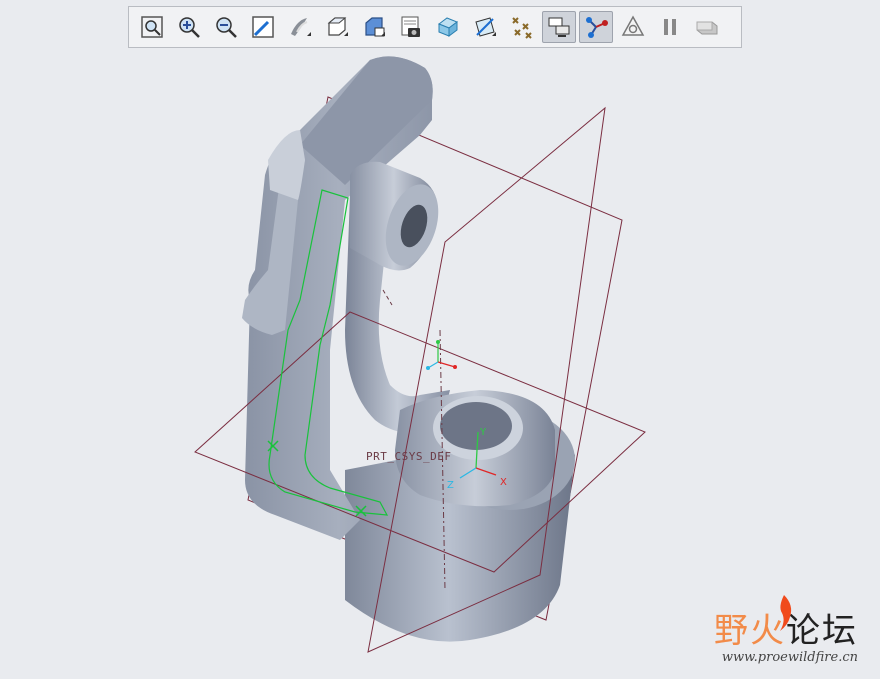  I want to click on repaint-icon, so click(263, 27).